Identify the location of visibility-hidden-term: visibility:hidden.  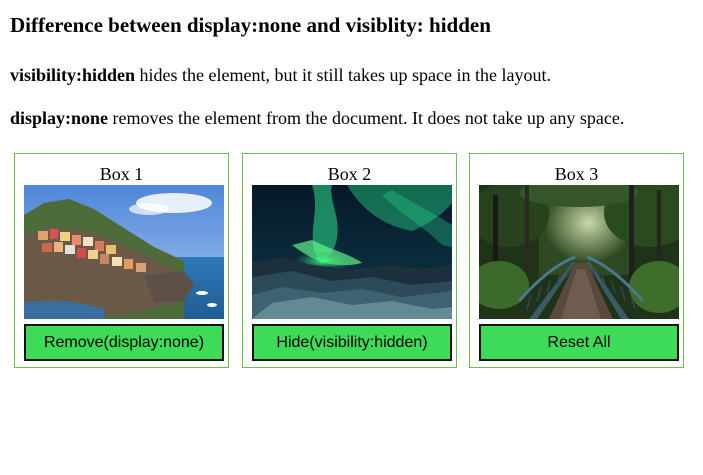
(73, 75).